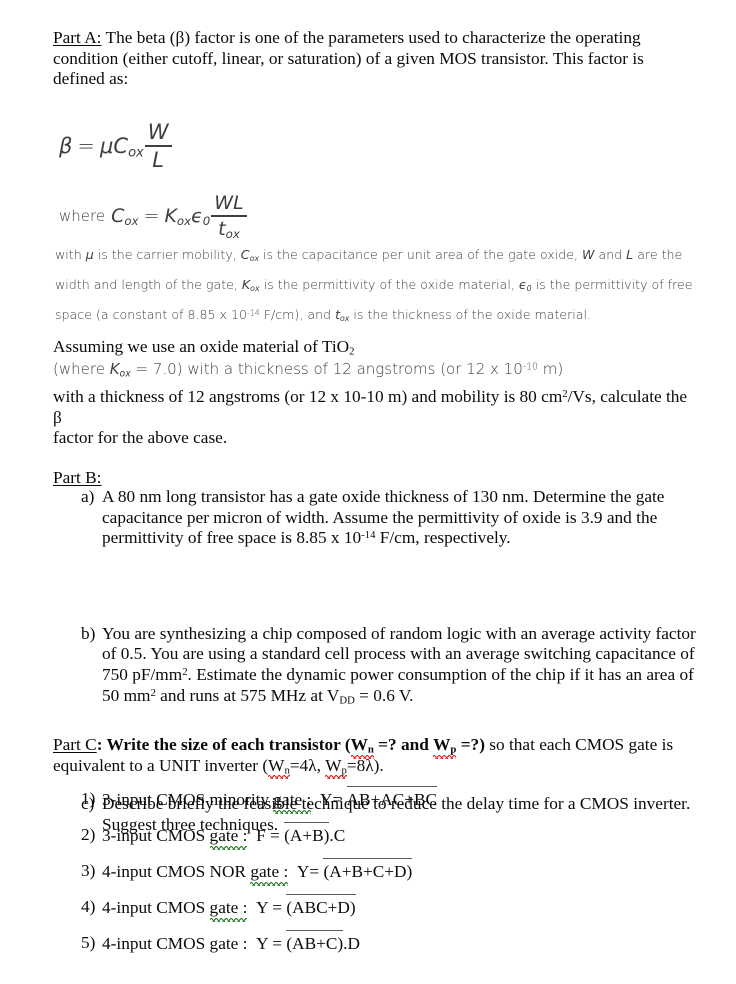 Image resolution: width=736 pixels, height=984 pixels. Describe the element at coordinates (336, 767) in the screenshot. I see `spellcheck-wp-2: Wp` at that location.